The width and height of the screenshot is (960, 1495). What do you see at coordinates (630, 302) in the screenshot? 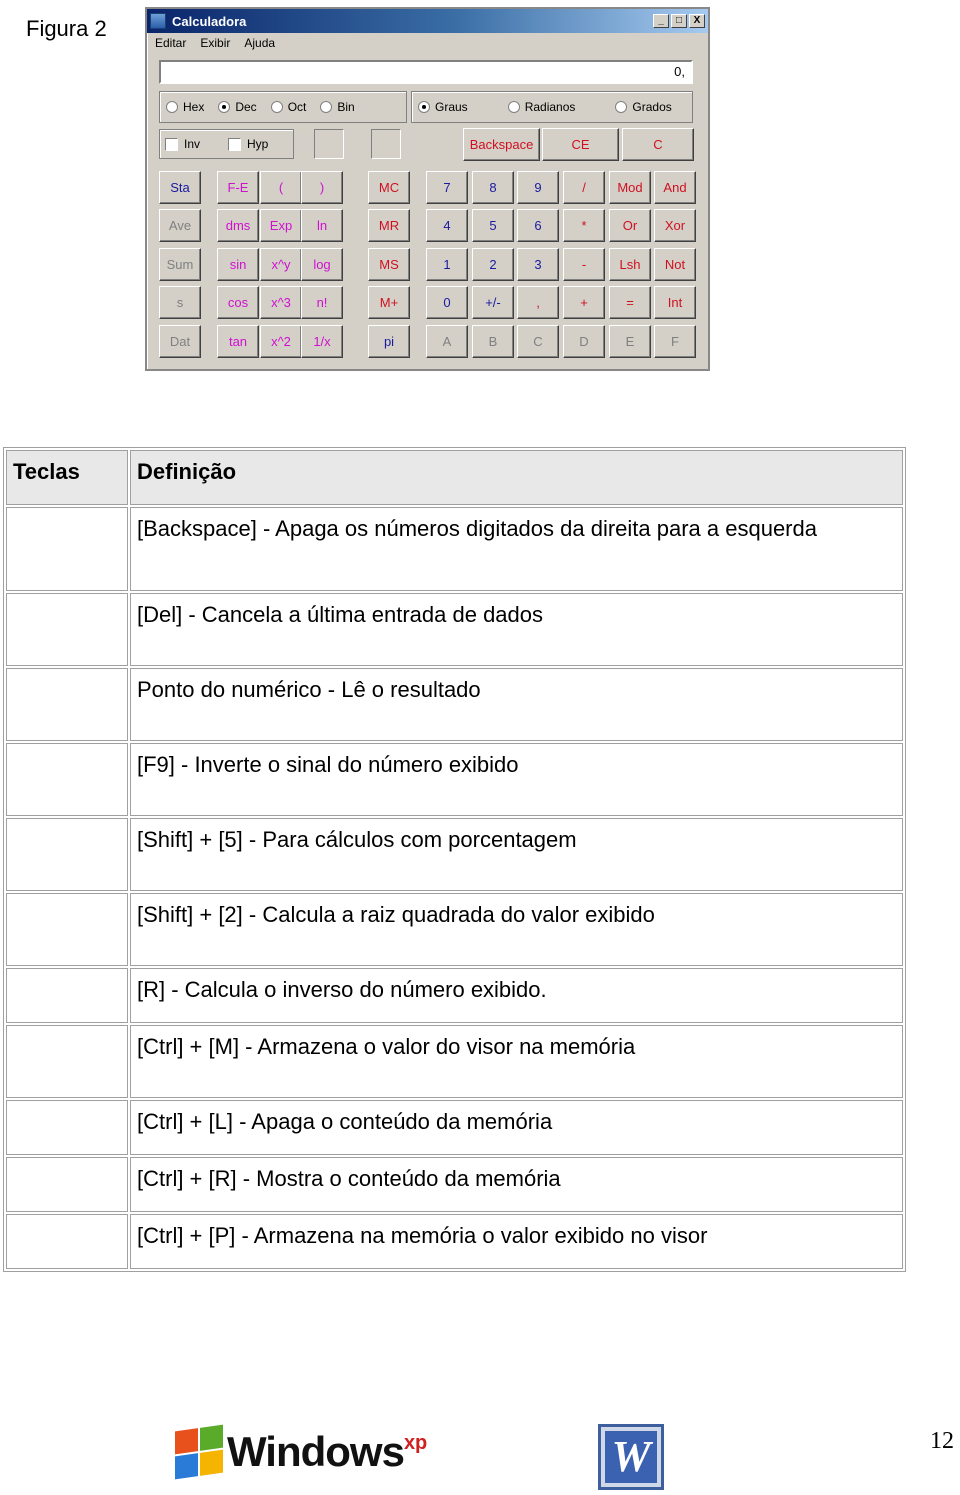
I see `key-equals: =` at bounding box center [630, 302].